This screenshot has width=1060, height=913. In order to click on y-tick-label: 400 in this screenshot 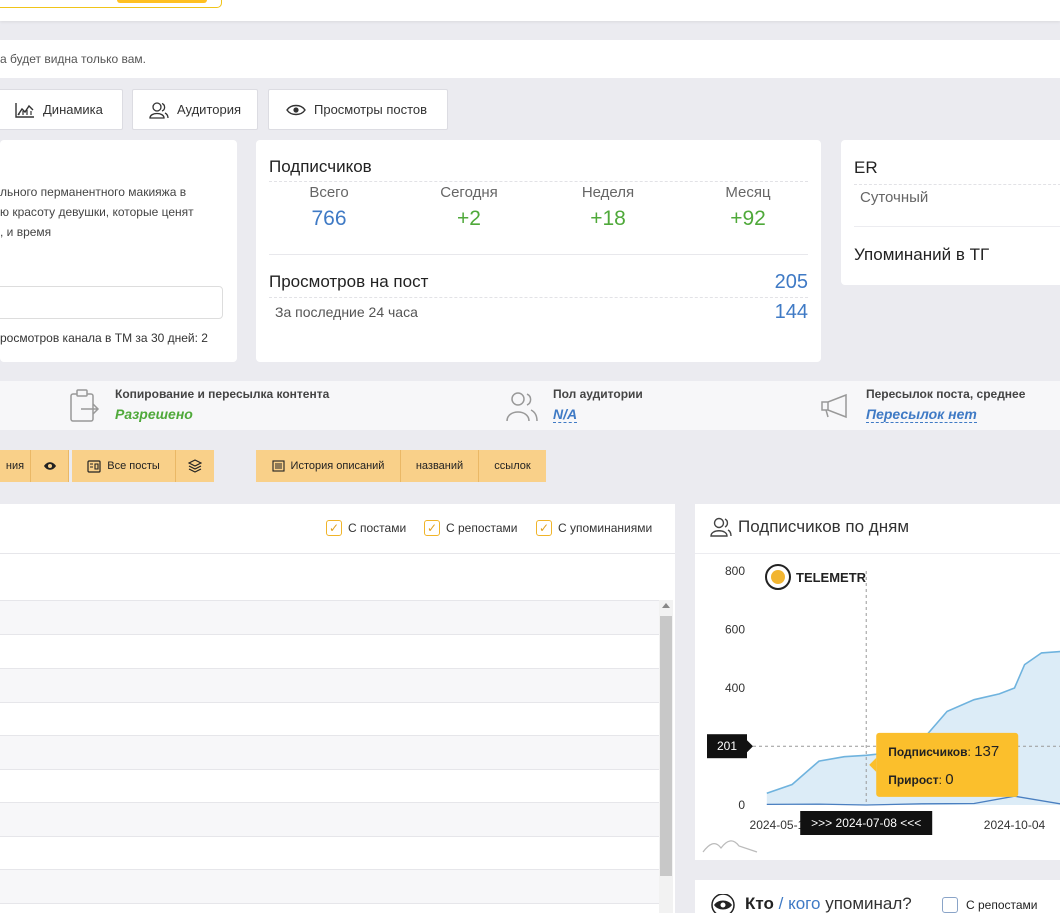, I will do `click(735, 688)`.